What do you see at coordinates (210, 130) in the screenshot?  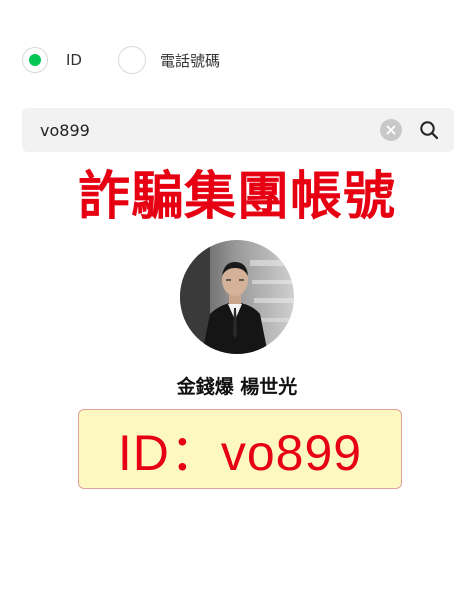 I see `search-input` at bounding box center [210, 130].